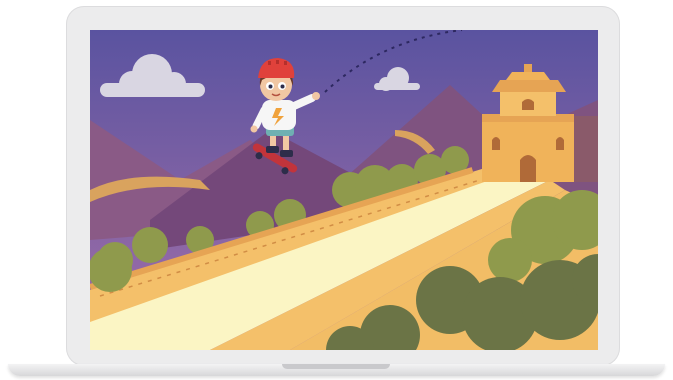  Describe the element at coordinates (336, 366) in the screenshot. I see `laptop-hinge-notch` at that location.